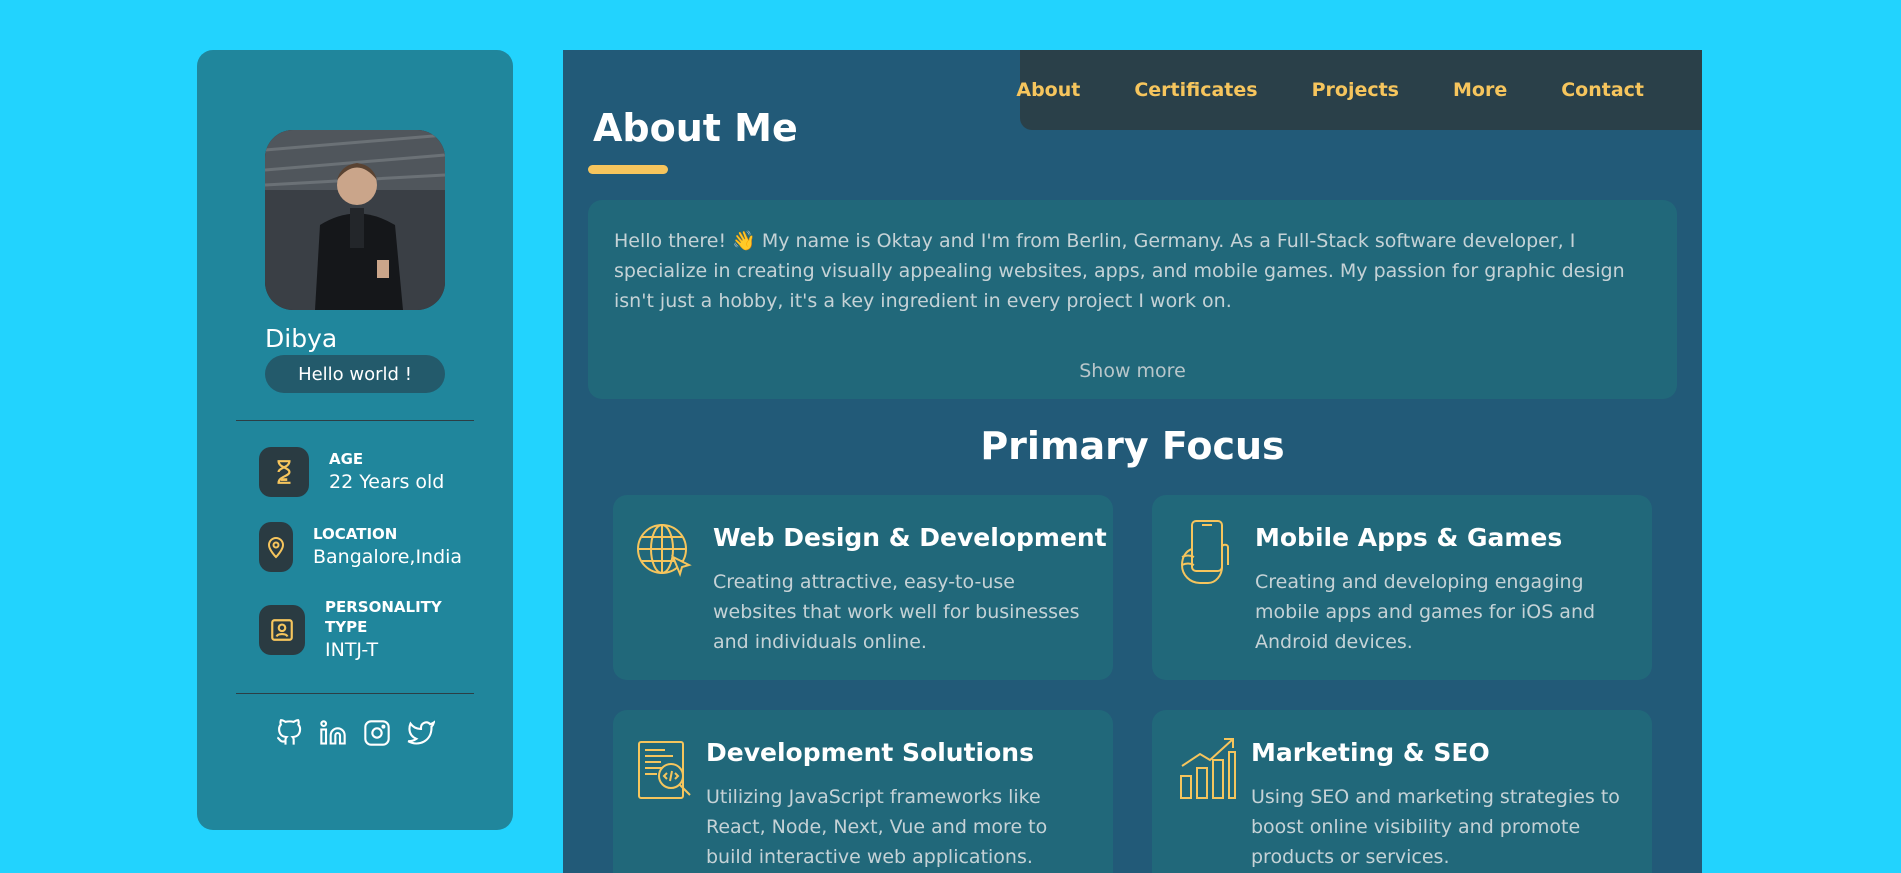 The height and width of the screenshot is (873, 1901). I want to click on info-age-text: AGE 22 Years old, so click(386, 472).